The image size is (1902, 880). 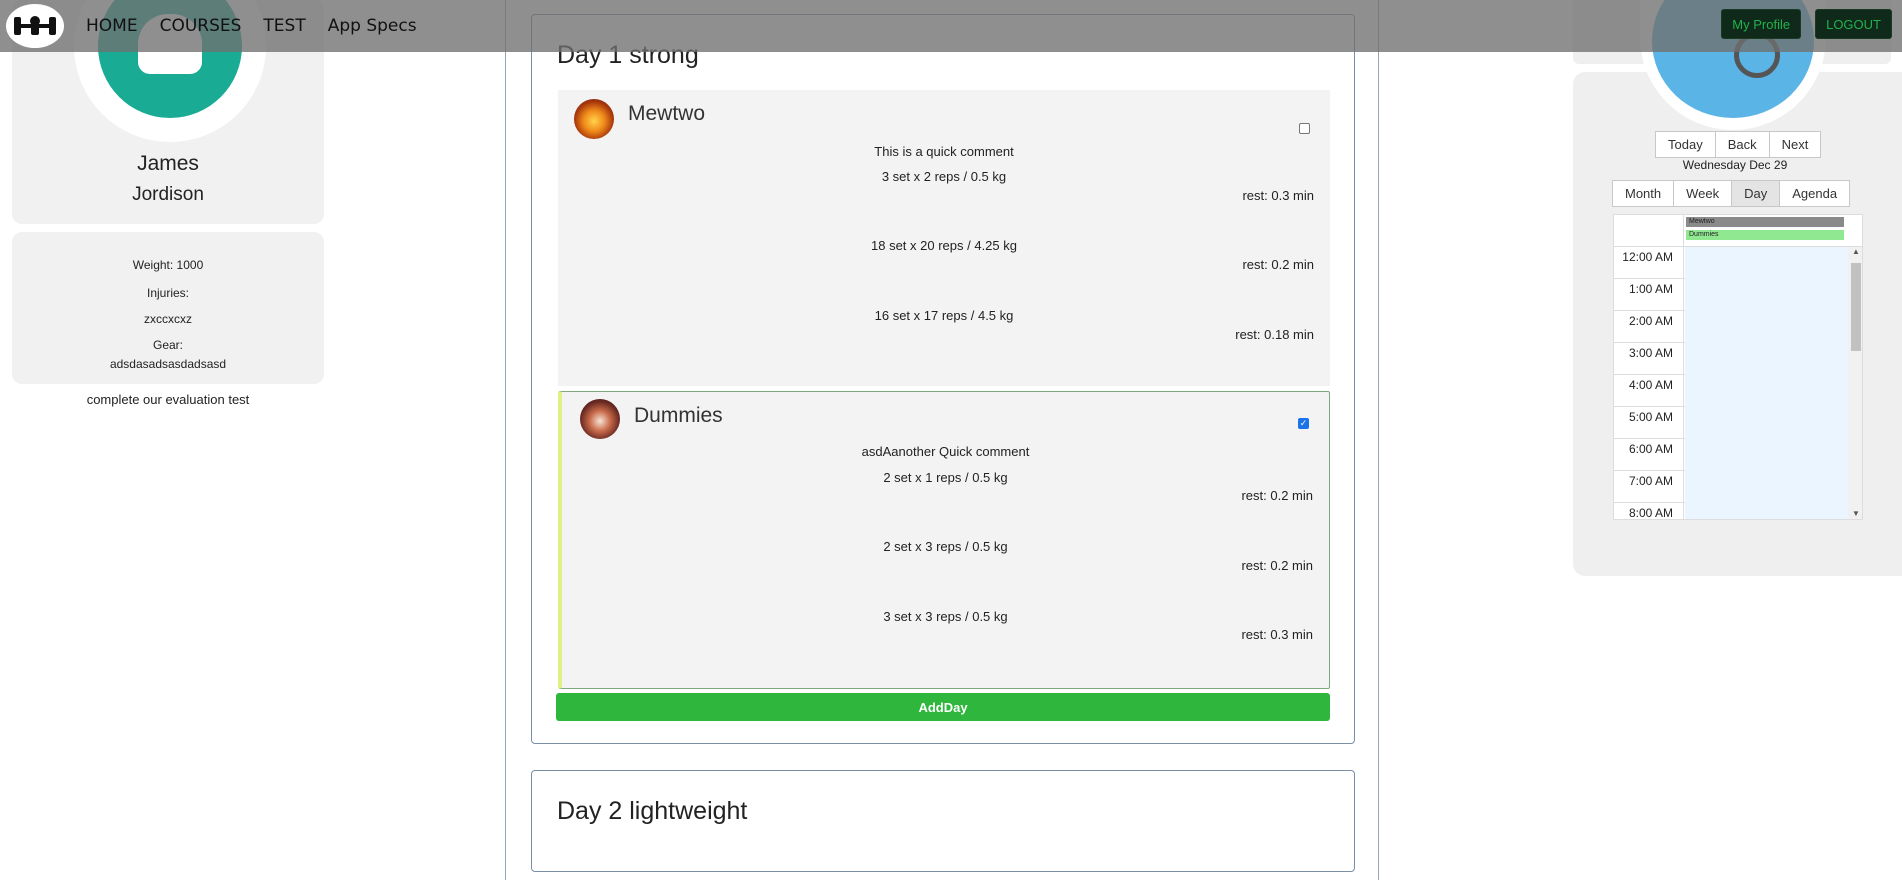 What do you see at coordinates (1649, 231) in the screenshot?
I see `all-day-gutter` at bounding box center [1649, 231].